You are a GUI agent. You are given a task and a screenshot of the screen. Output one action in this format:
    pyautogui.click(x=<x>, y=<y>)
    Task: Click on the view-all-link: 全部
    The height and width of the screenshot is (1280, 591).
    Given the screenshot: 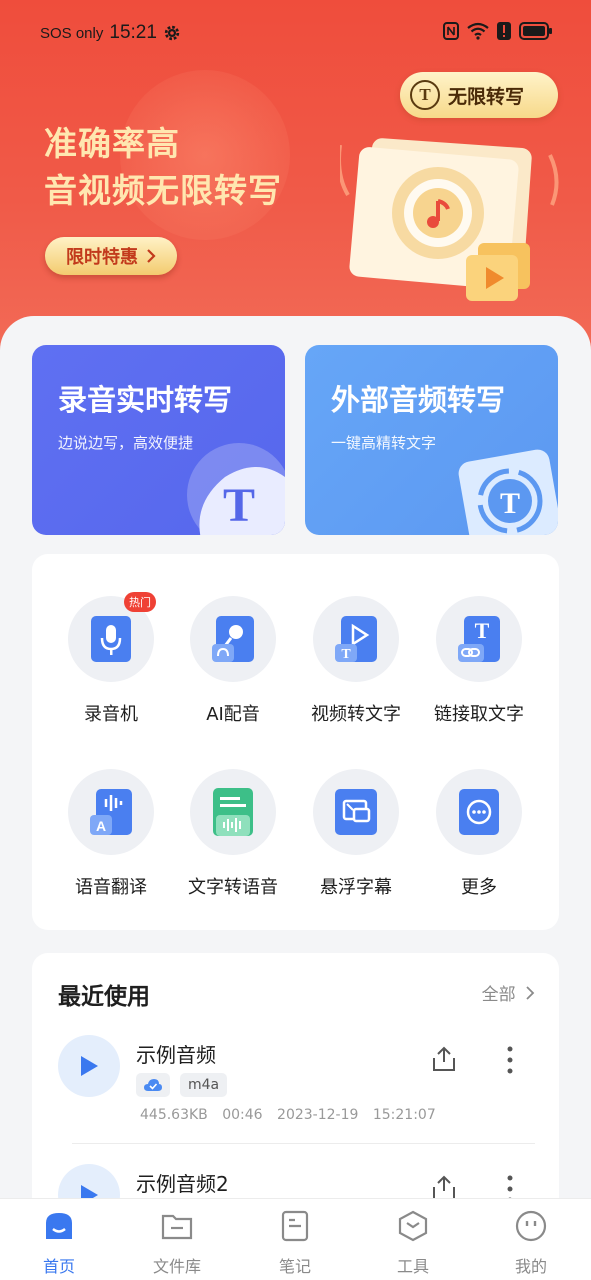 What is the action you would take?
    pyautogui.click(x=508, y=992)
    